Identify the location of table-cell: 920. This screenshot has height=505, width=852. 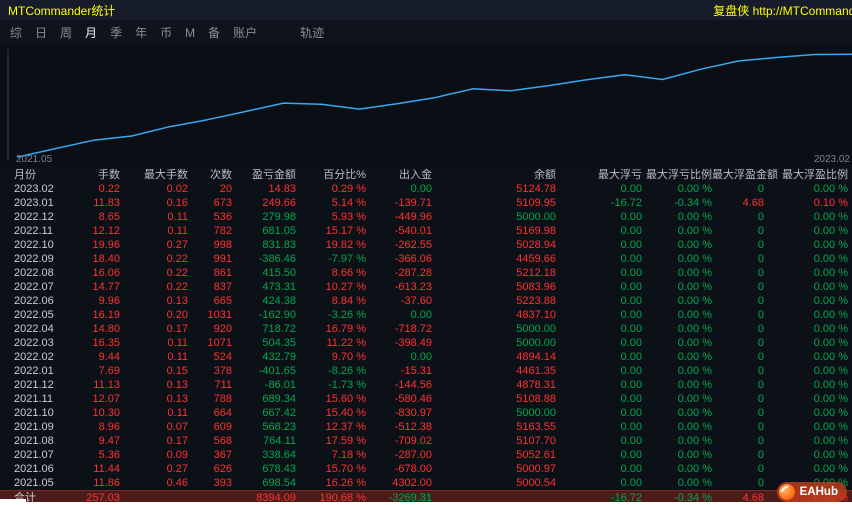
(222, 329).